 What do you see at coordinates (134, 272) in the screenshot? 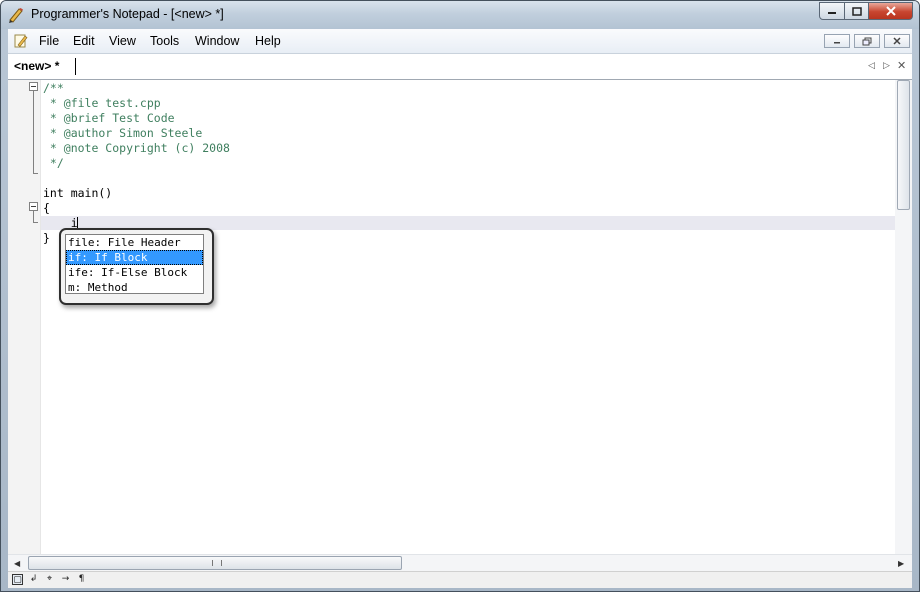
I see `autocomplete-item: ife: If-Else Block` at bounding box center [134, 272].